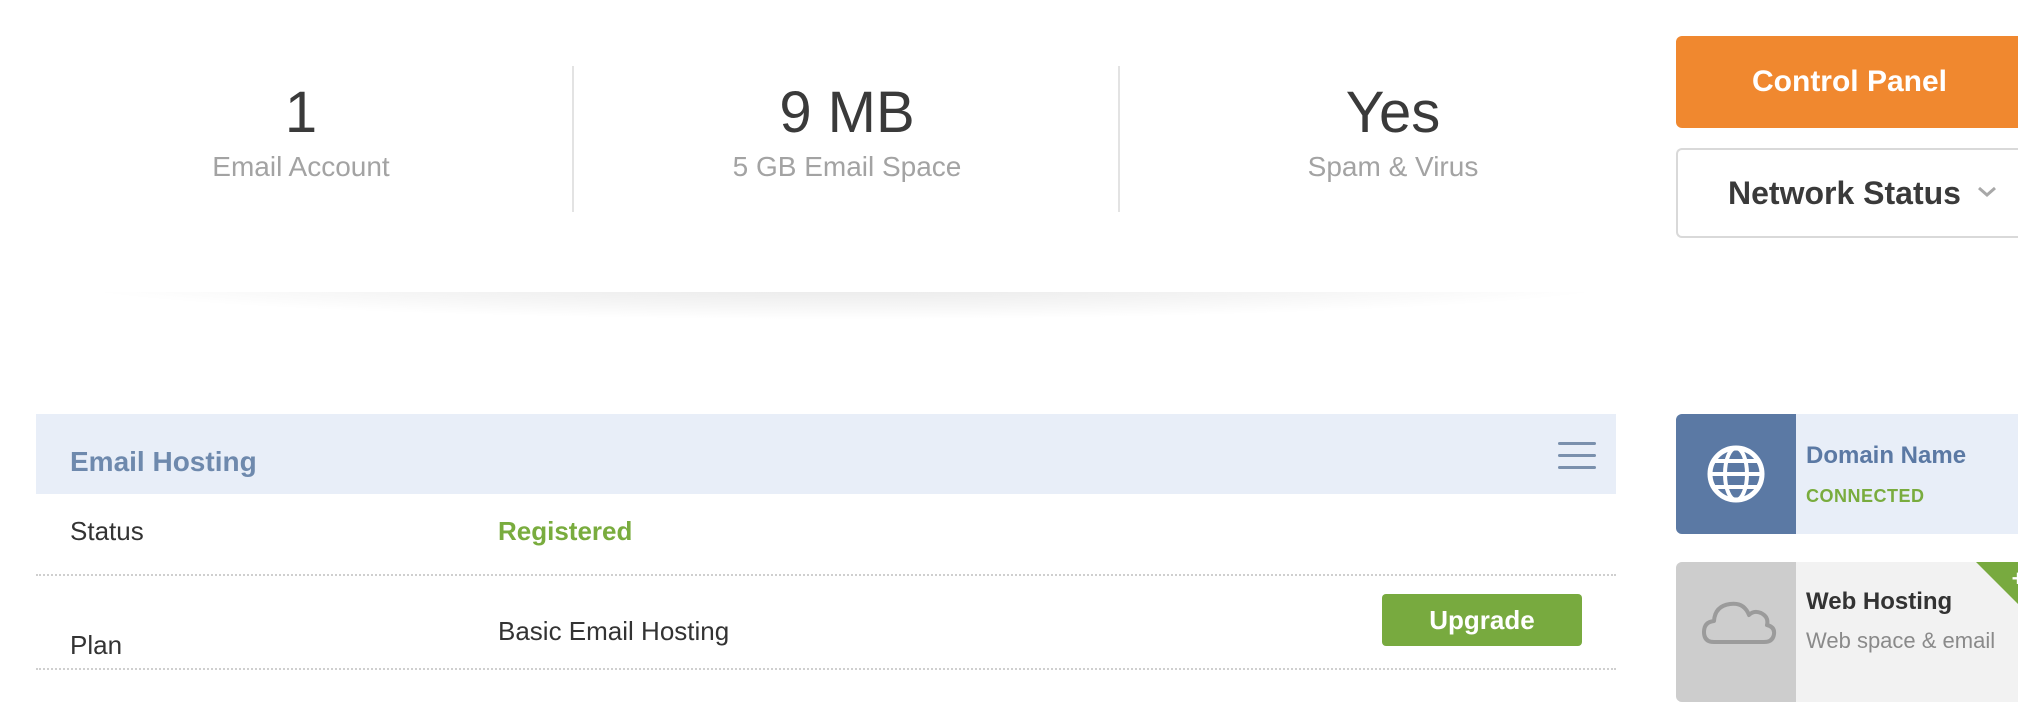  Describe the element at coordinates (1901, 640) in the screenshot. I see `card-subtitle: Web space & email` at that location.